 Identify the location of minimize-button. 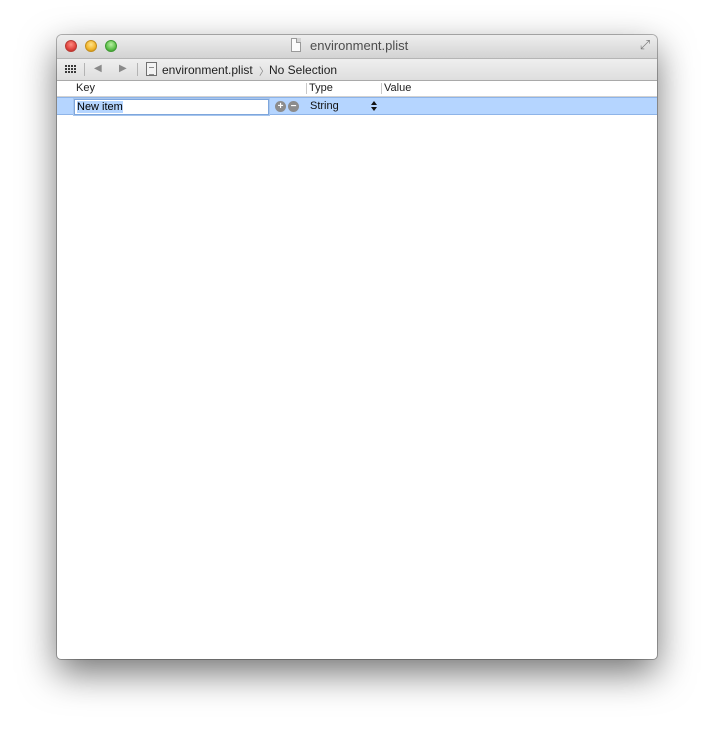
(91, 46).